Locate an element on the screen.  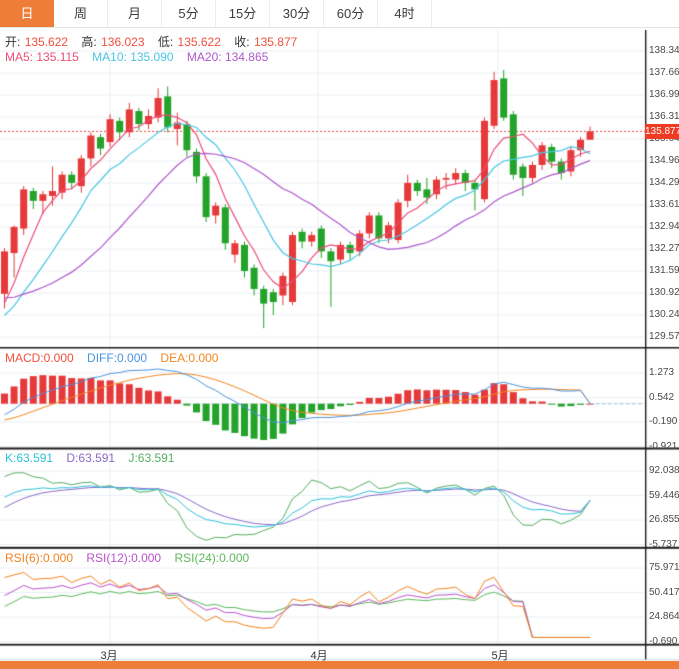
high-label: 高: is located at coordinates (89, 42).